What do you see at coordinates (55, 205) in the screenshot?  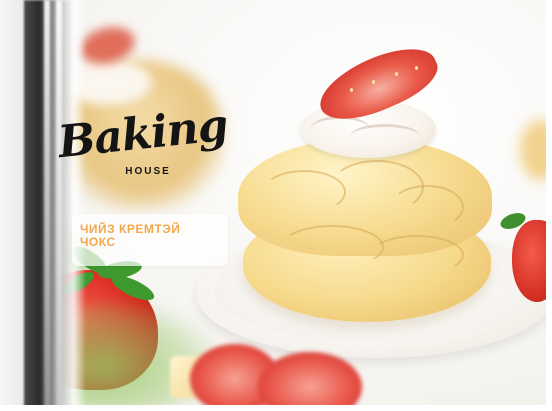 I see `left-drape` at bounding box center [55, 205].